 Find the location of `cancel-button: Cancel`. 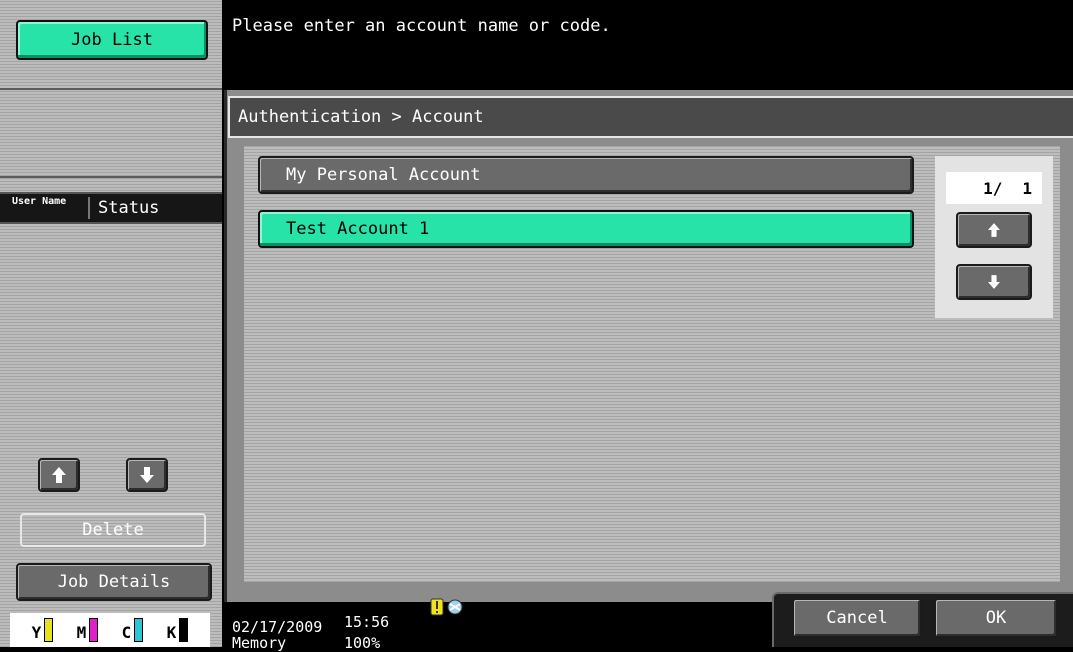

cancel-button: Cancel is located at coordinates (857, 618).